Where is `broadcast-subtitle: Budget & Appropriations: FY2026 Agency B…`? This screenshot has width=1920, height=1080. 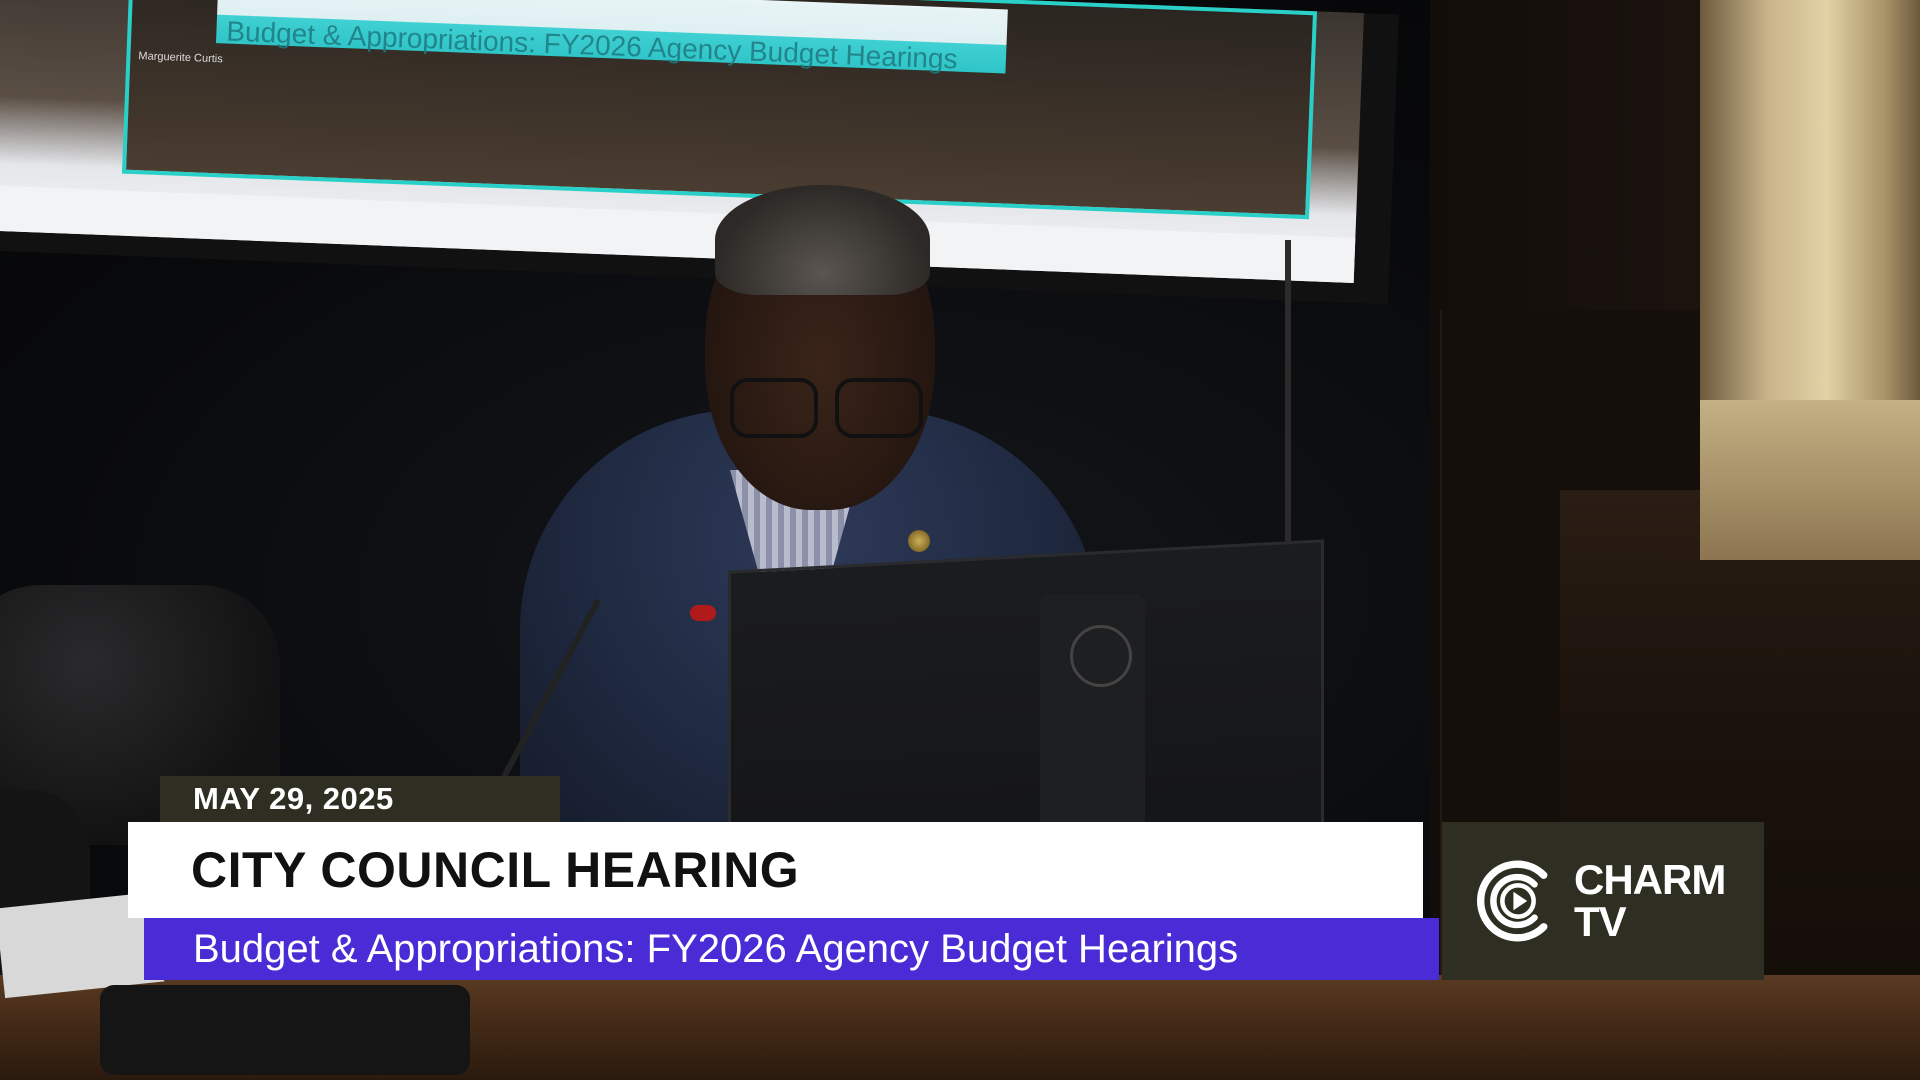
broadcast-subtitle: Budget & Appropriations: FY2026 Agency B… is located at coordinates (716, 948).